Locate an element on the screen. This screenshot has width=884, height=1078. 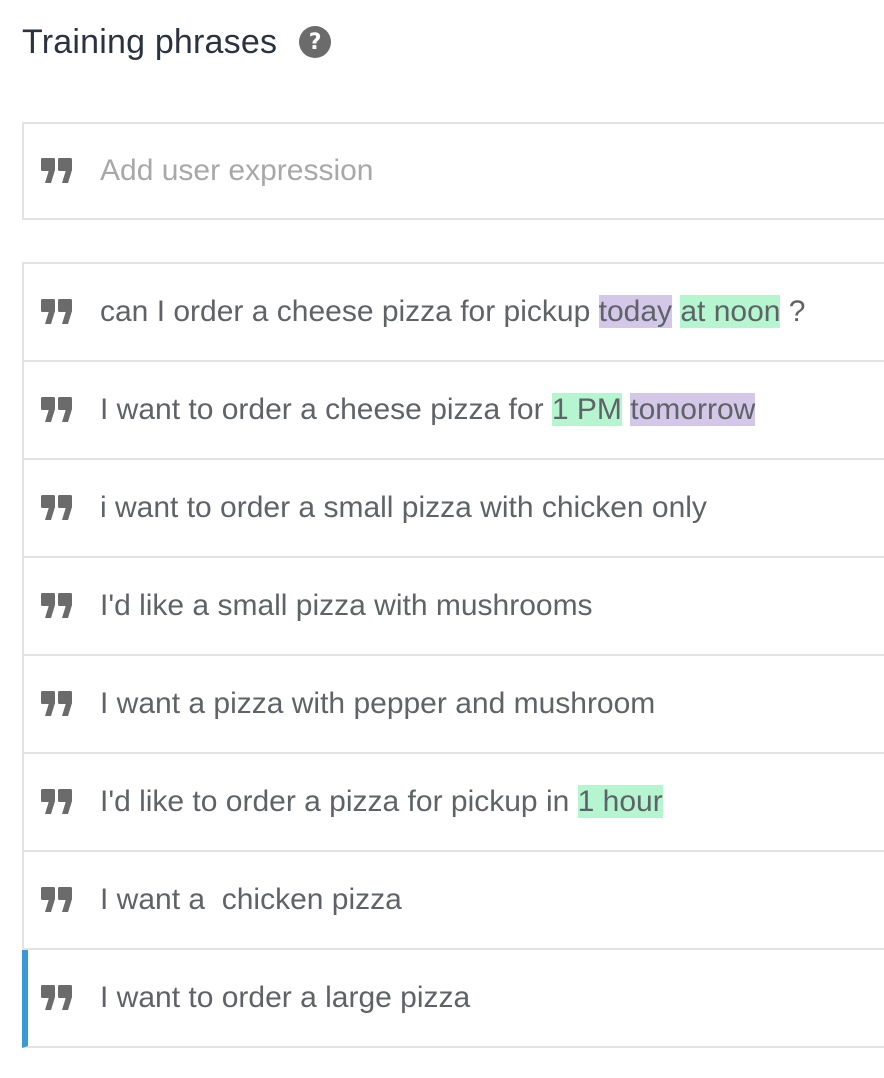
phrase-segment: I'd like to order a pizza for pickup in is located at coordinates (339, 801).